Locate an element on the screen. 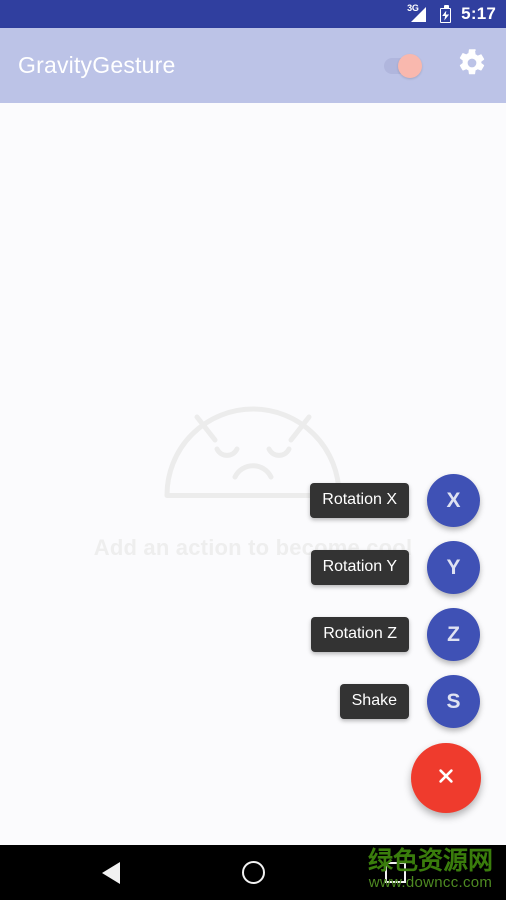 The width and height of the screenshot is (506, 900). nav-recents-button is located at coordinates (395, 872).